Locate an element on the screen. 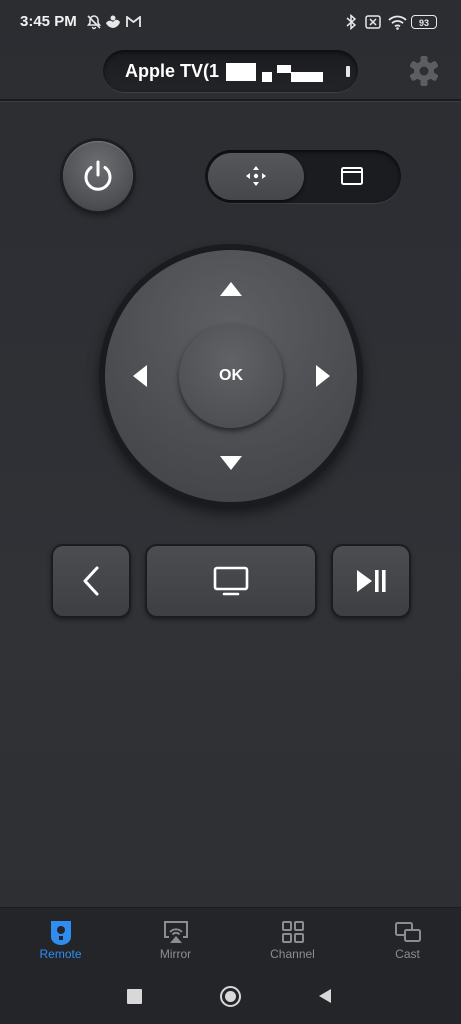 This screenshot has width=461, height=1024. nav-channel: Channel is located at coordinates (292, 942).